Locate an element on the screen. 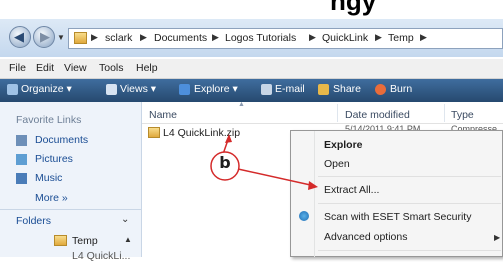 This screenshot has width=503, height=262. annotation-arrow is located at coordinates (276, 177).